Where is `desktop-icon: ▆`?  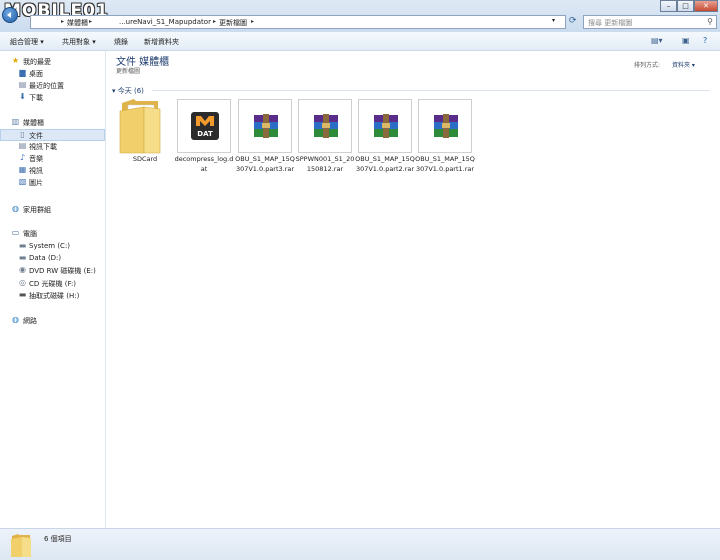
desktop-icon: ▆ is located at coordinates (22, 72).